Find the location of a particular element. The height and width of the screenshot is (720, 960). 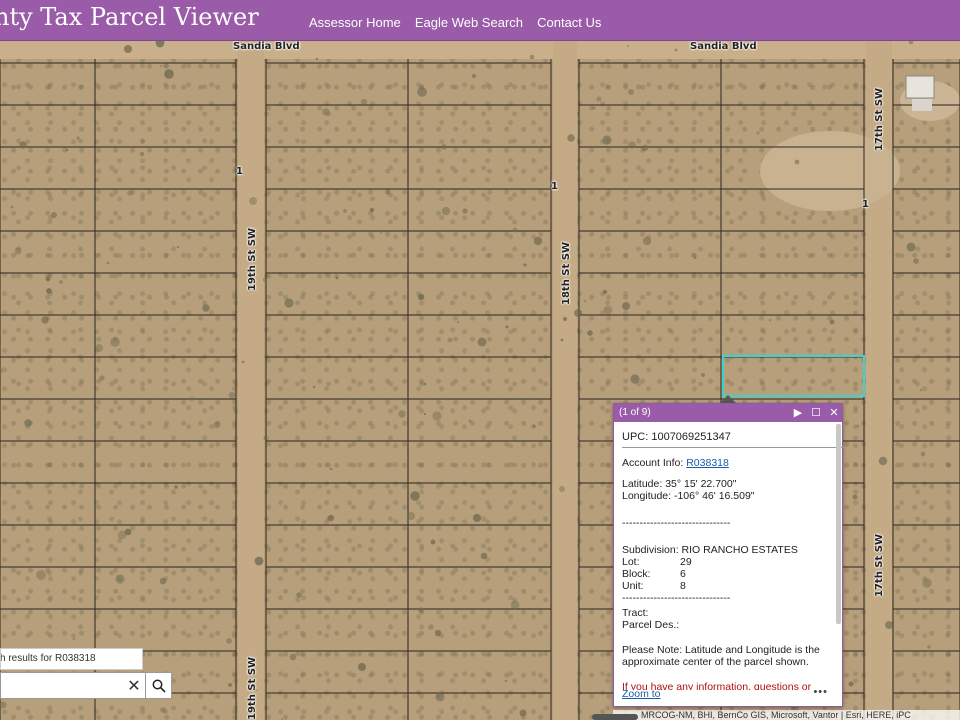

road-18th is located at coordinates (565, 380).